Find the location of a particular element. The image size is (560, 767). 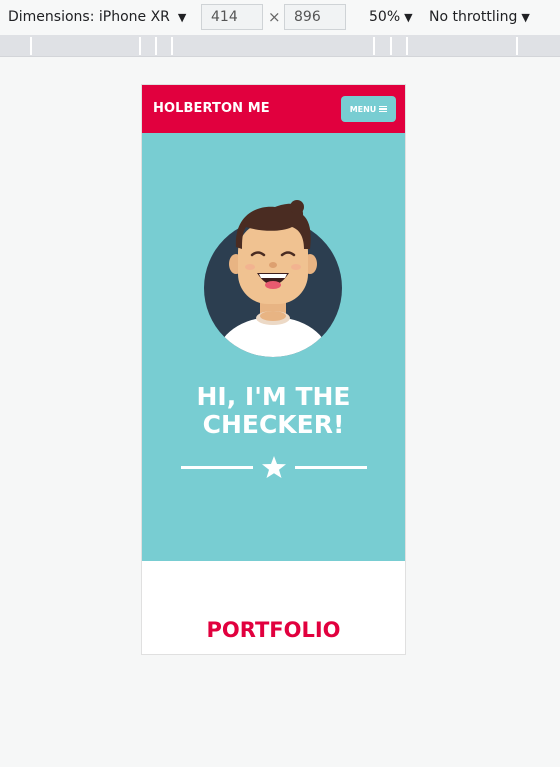

divider-line-left is located at coordinates (217, 467).